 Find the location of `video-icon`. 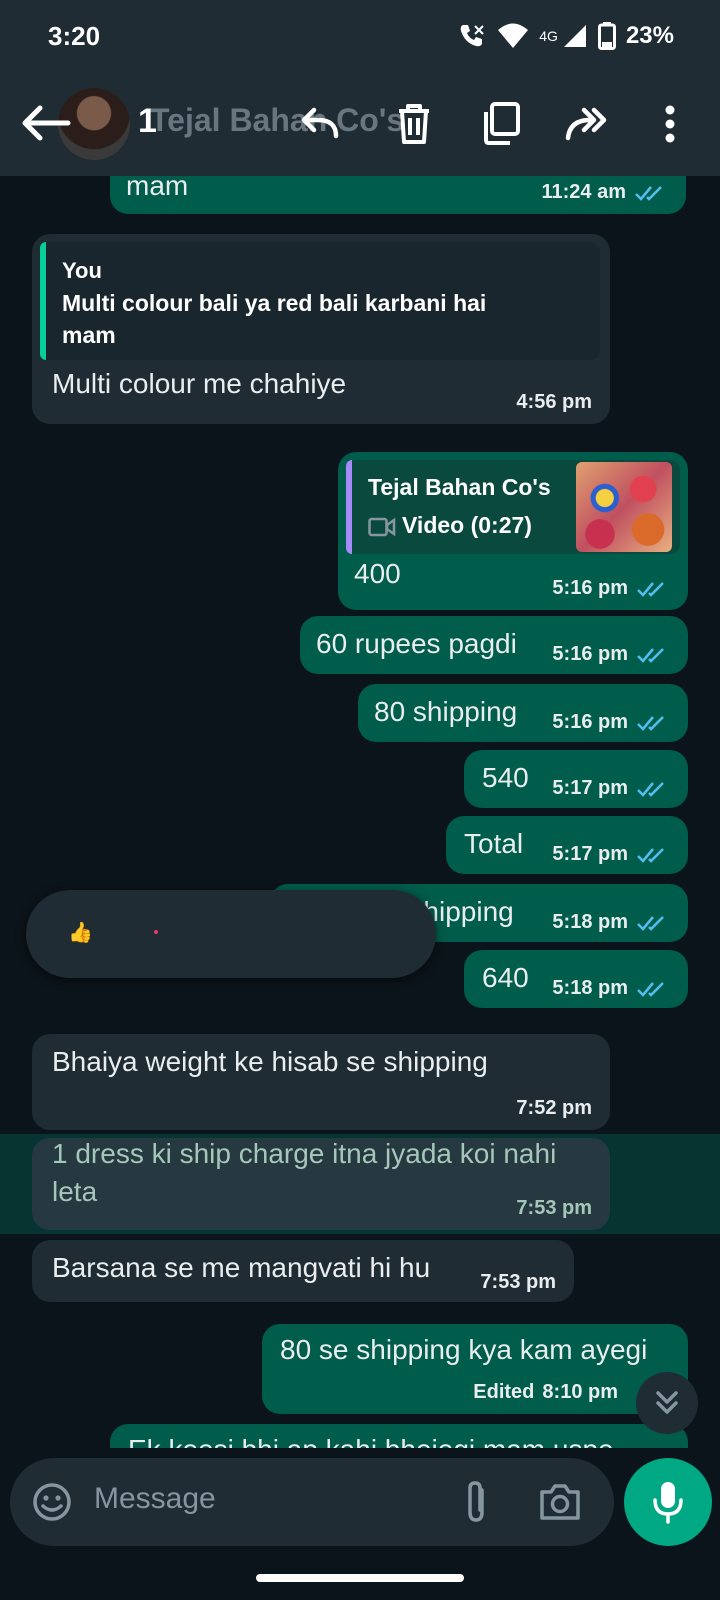

video-icon is located at coordinates (382, 527).